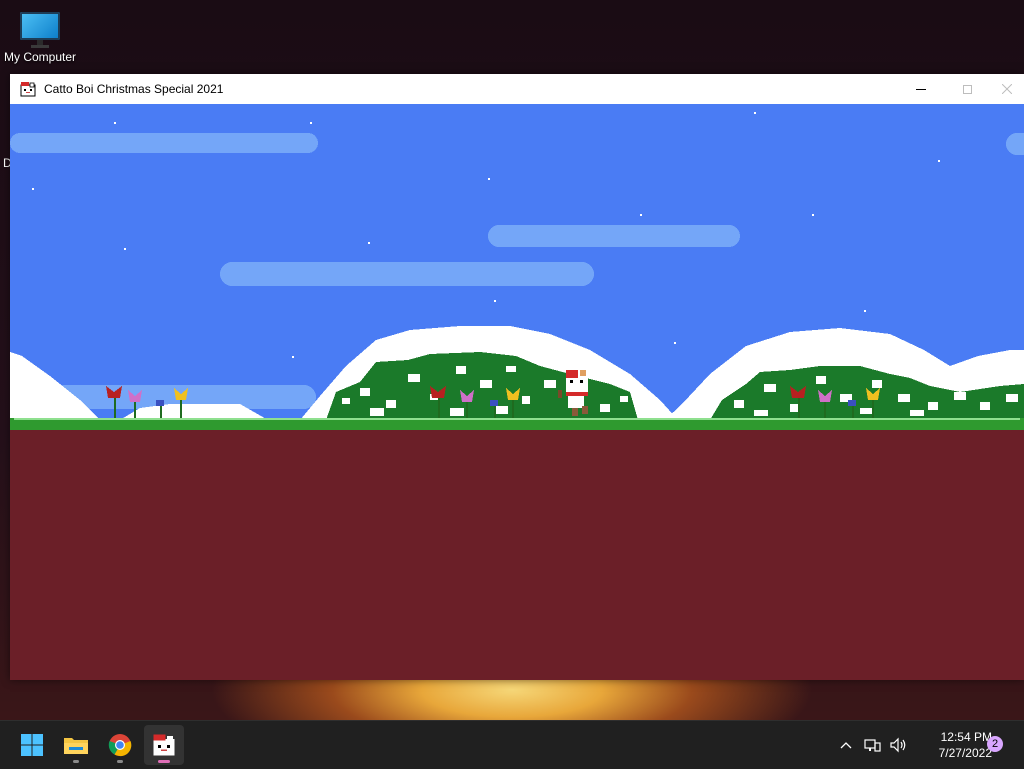 This screenshot has width=1024, height=769. I want to click on monitor-icon, so click(40, 30).